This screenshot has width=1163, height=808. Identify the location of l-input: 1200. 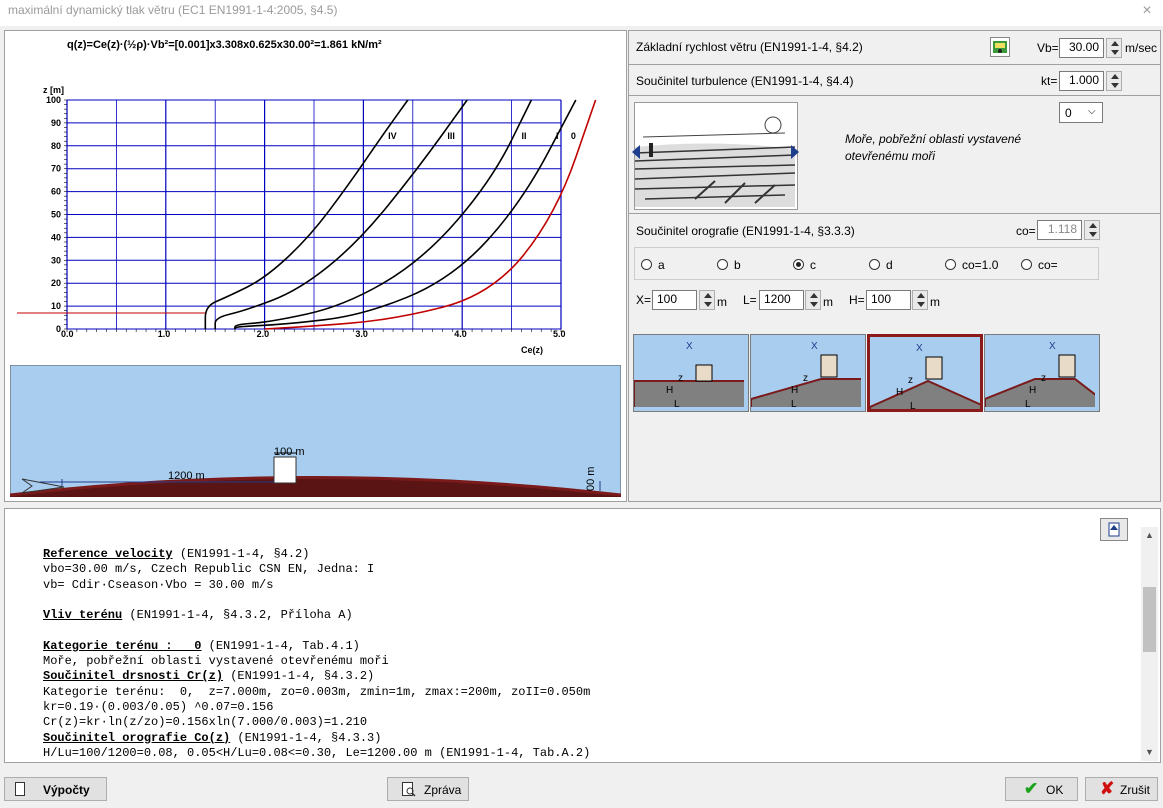
(781, 300).